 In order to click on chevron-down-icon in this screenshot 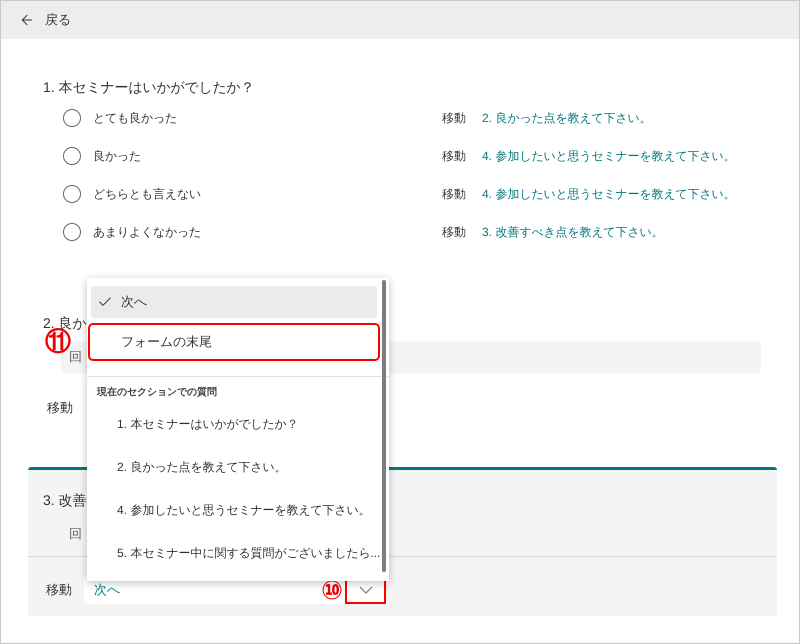, I will do `click(365, 590)`.